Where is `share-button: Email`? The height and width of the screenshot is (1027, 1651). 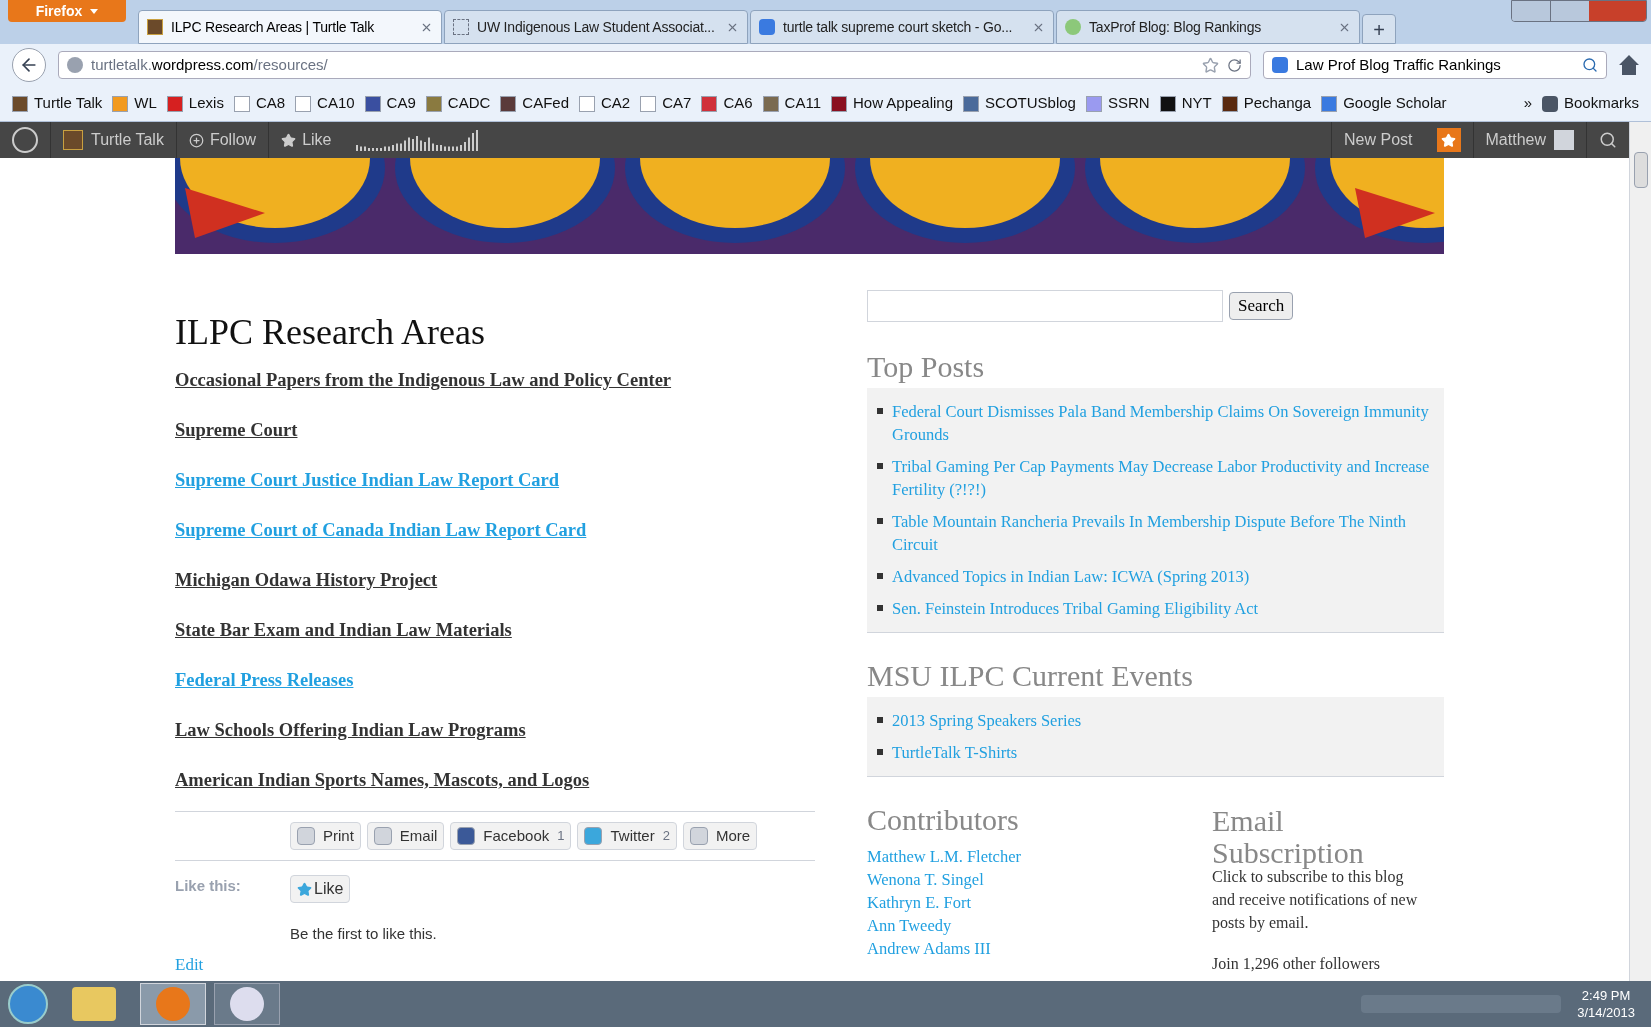 share-button: Email is located at coordinates (405, 836).